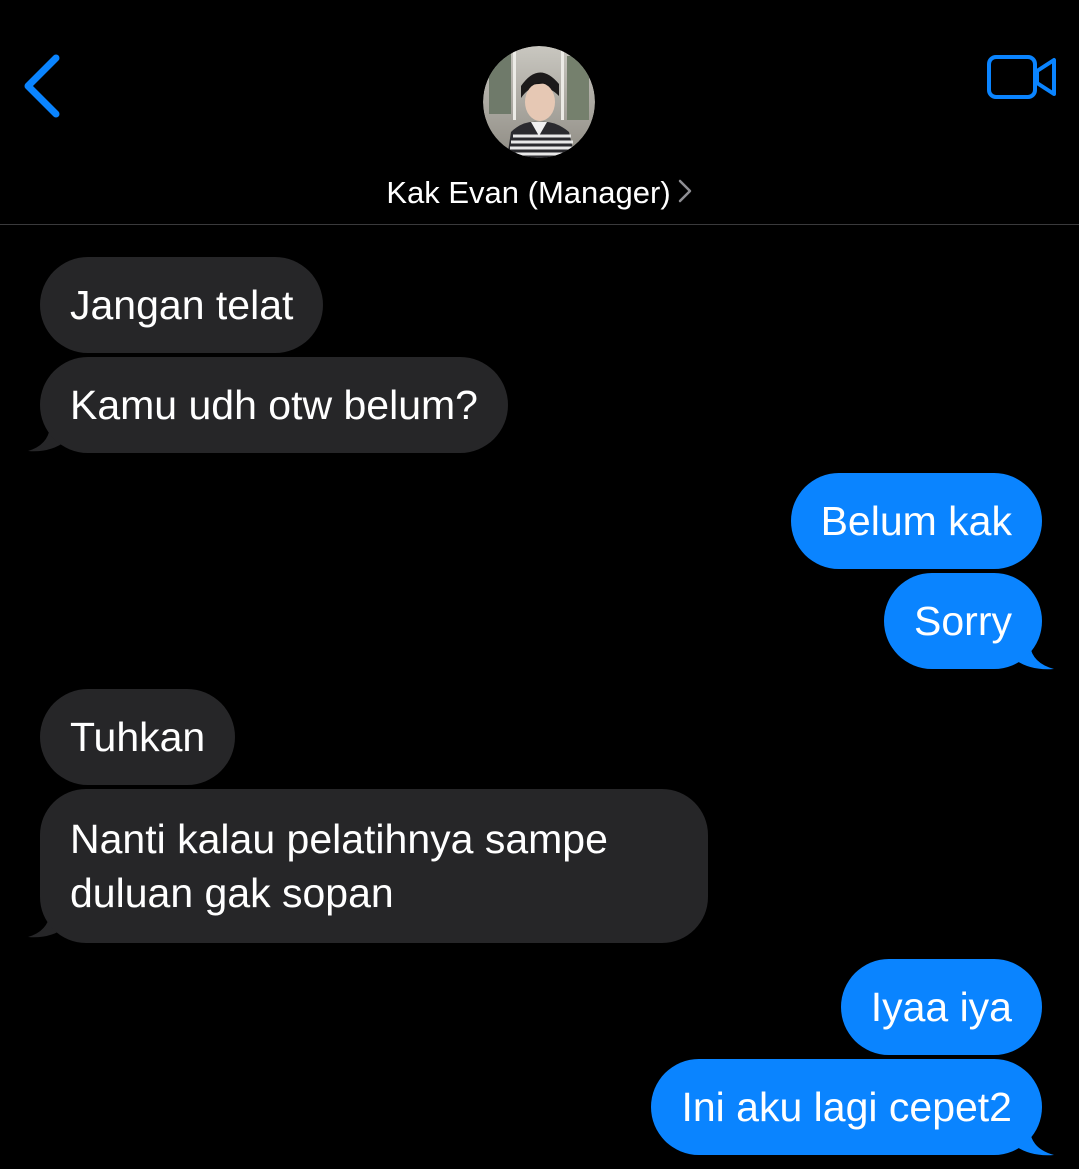 This screenshot has height=1169, width=1079. I want to click on chevron-left-icon, so click(42, 86).